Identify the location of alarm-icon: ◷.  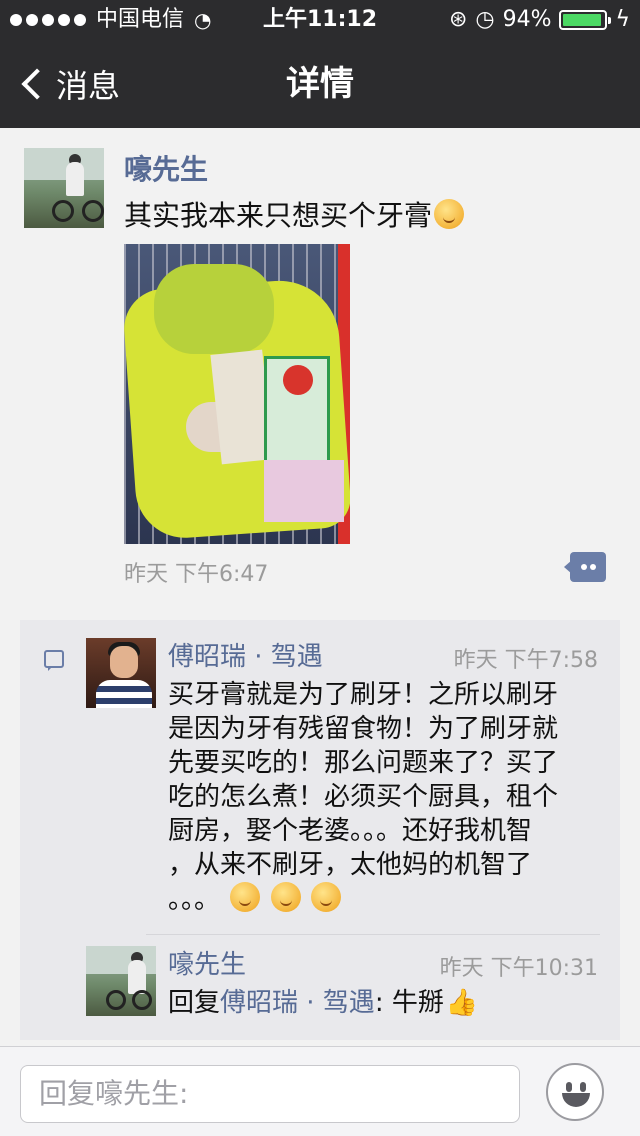
(485, 19).